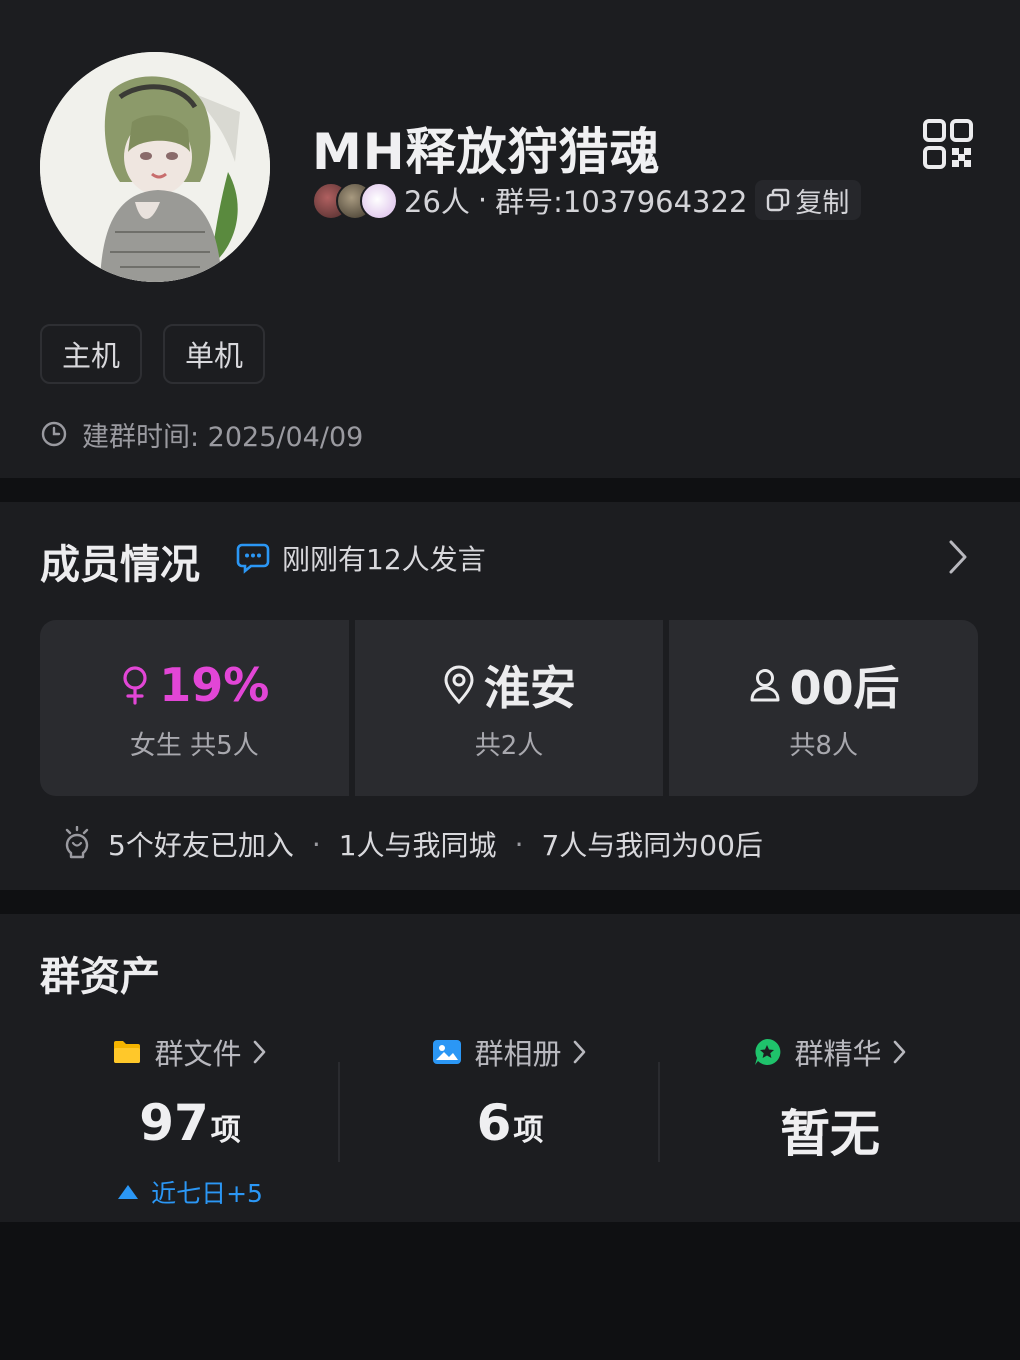 The height and width of the screenshot is (1360, 1020). Describe the element at coordinates (494, 1123) in the screenshot. I see `asset-album-value: 6` at that location.